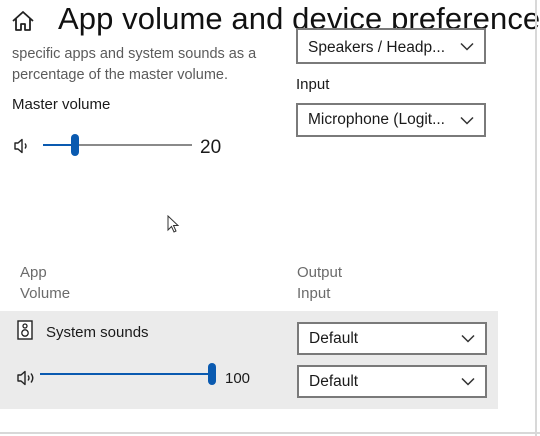 This screenshot has height=436, width=540. I want to click on input-label: Input, so click(313, 84).